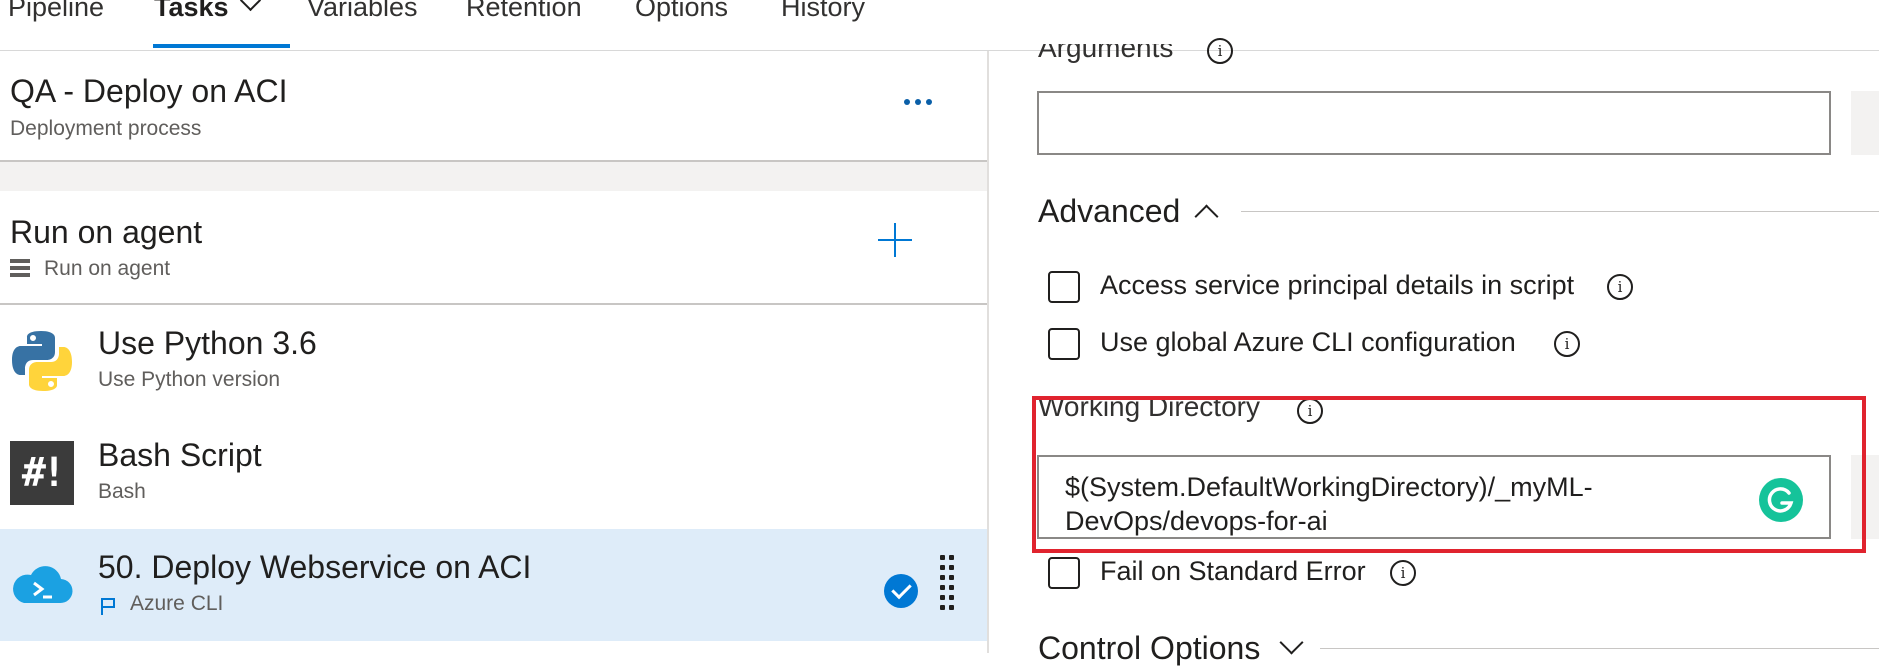 This screenshot has width=1879, height=667. What do you see at coordinates (1064, 287) in the screenshot?
I see `access-service-principal-checkbox` at bounding box center [1064, 287].